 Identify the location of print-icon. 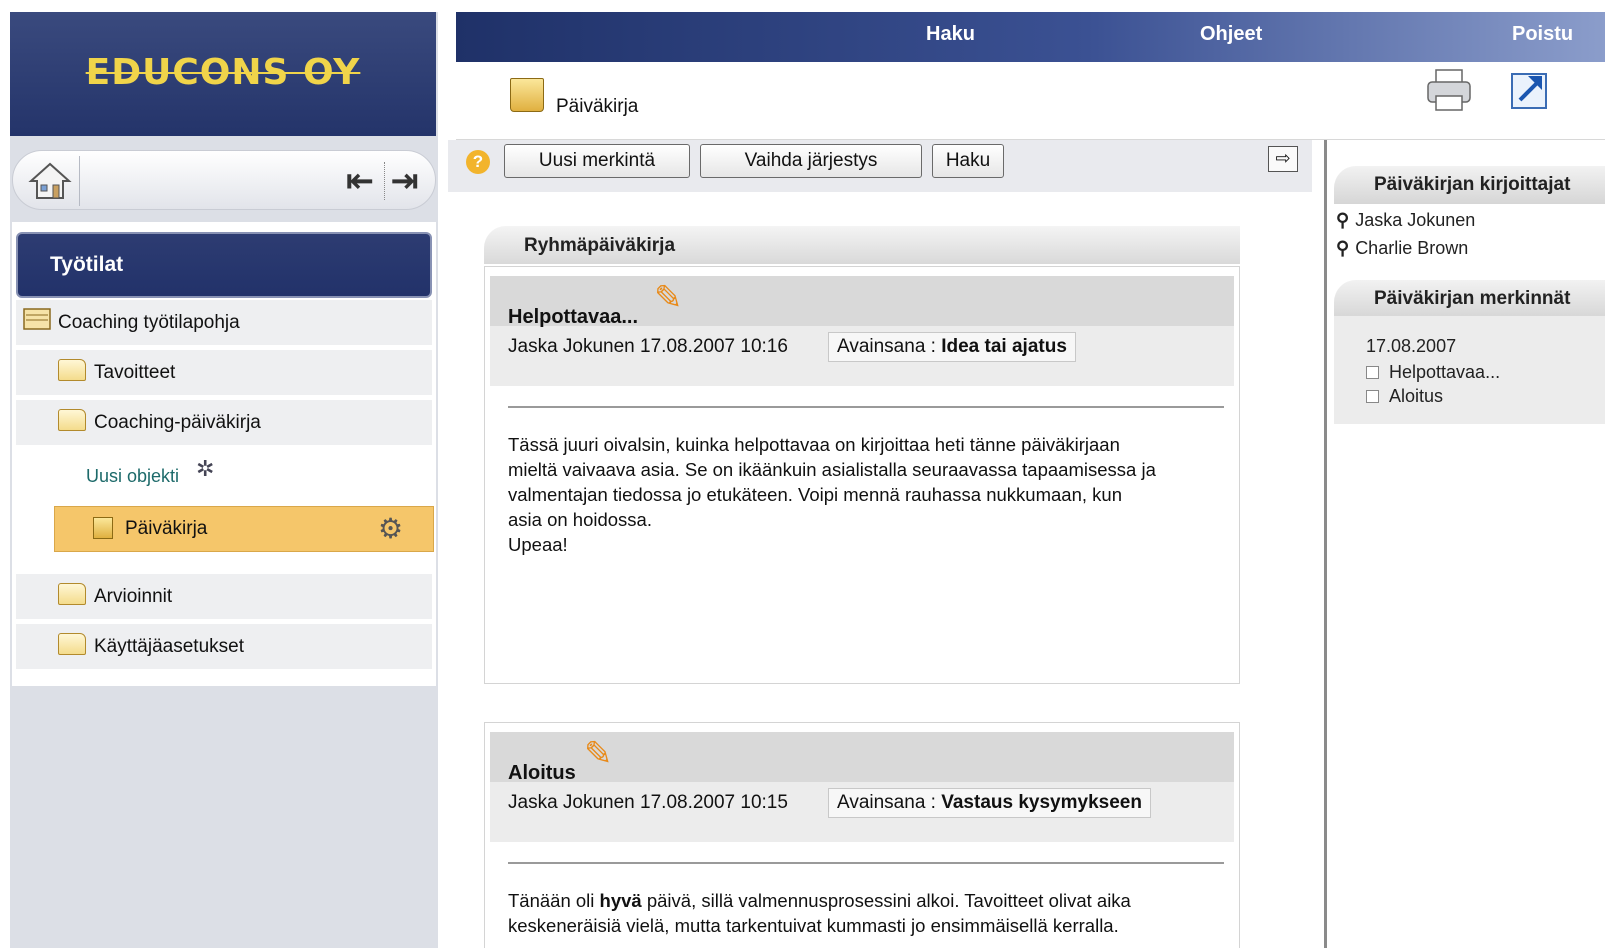
(1449, 90).